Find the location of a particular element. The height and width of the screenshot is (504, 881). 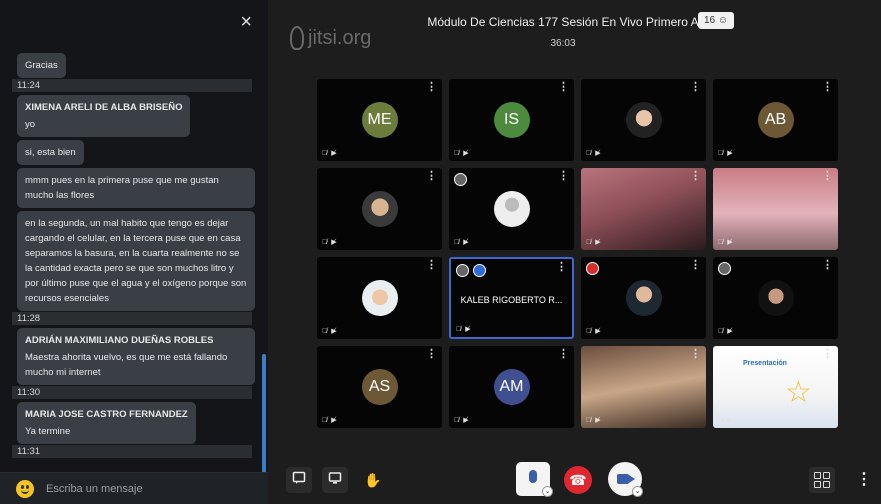

participant-tile: AM ⋮ 🎙̸ ▶̸ is located at coordinates (511, 387).